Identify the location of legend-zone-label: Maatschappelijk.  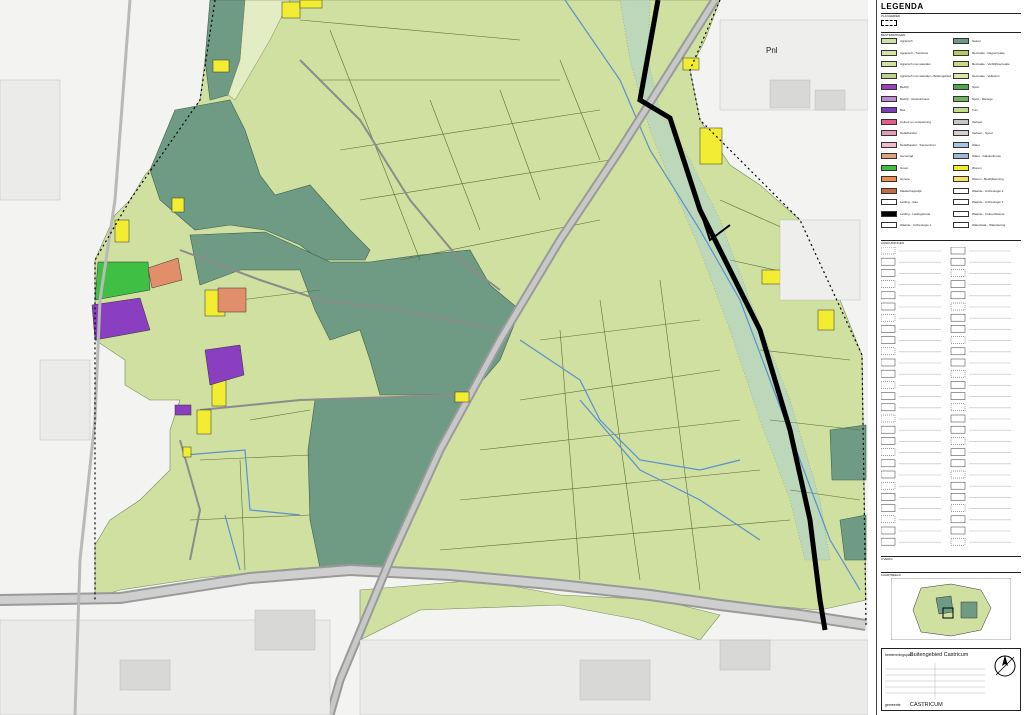
(911, 190).